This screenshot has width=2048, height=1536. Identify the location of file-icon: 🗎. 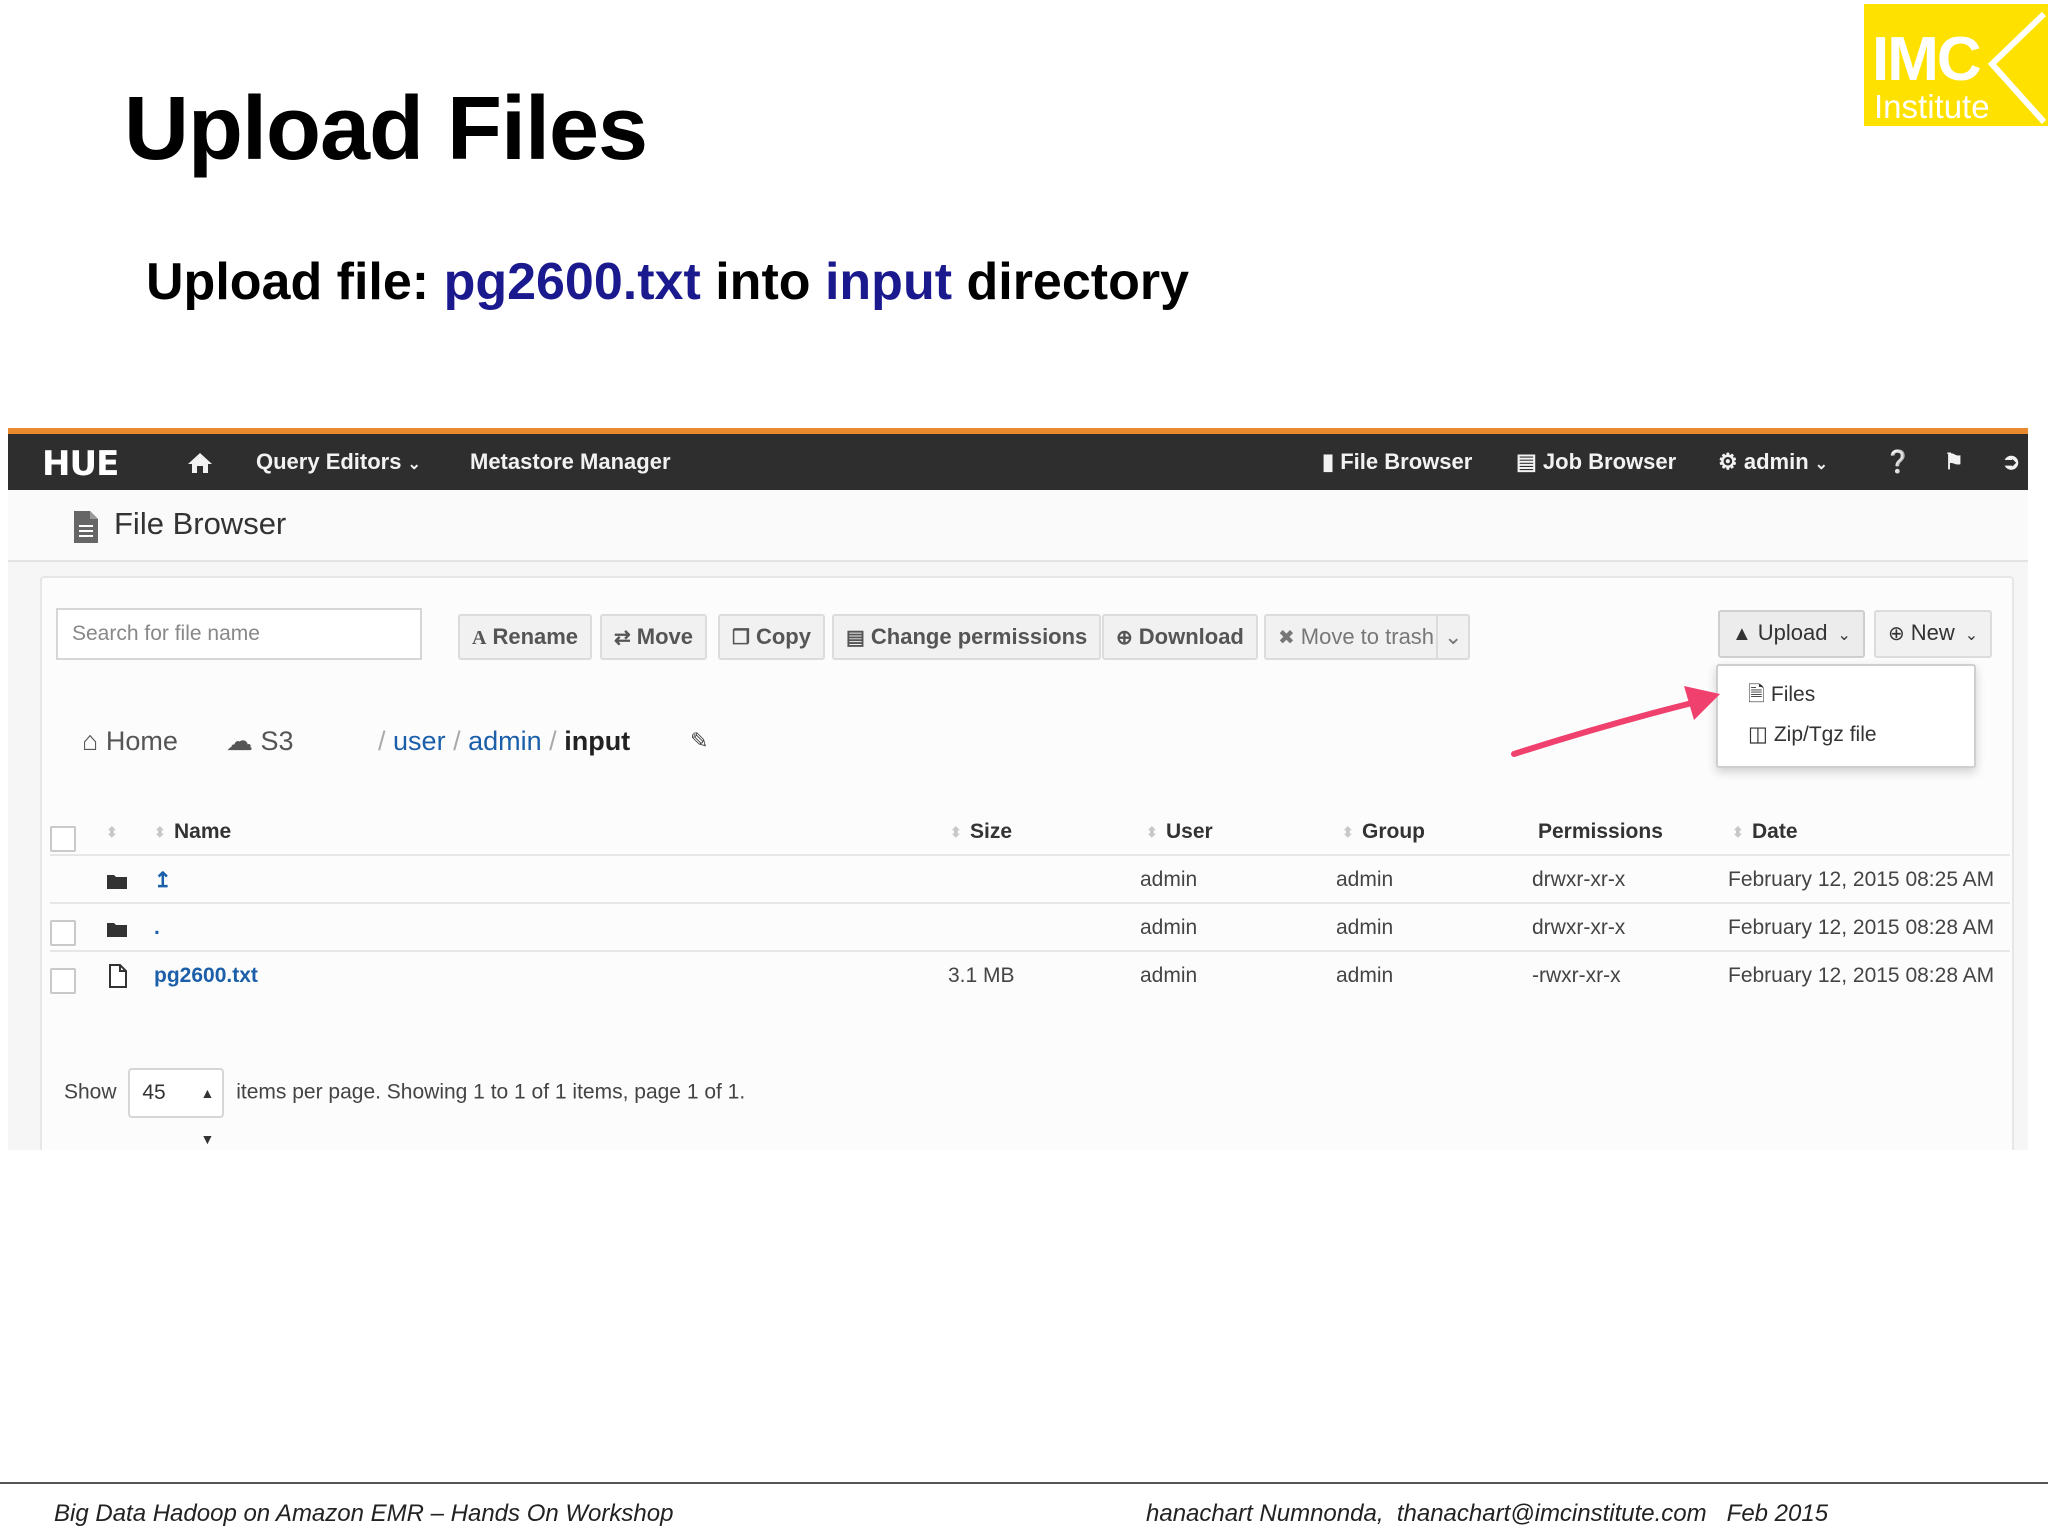
(1756, 694).